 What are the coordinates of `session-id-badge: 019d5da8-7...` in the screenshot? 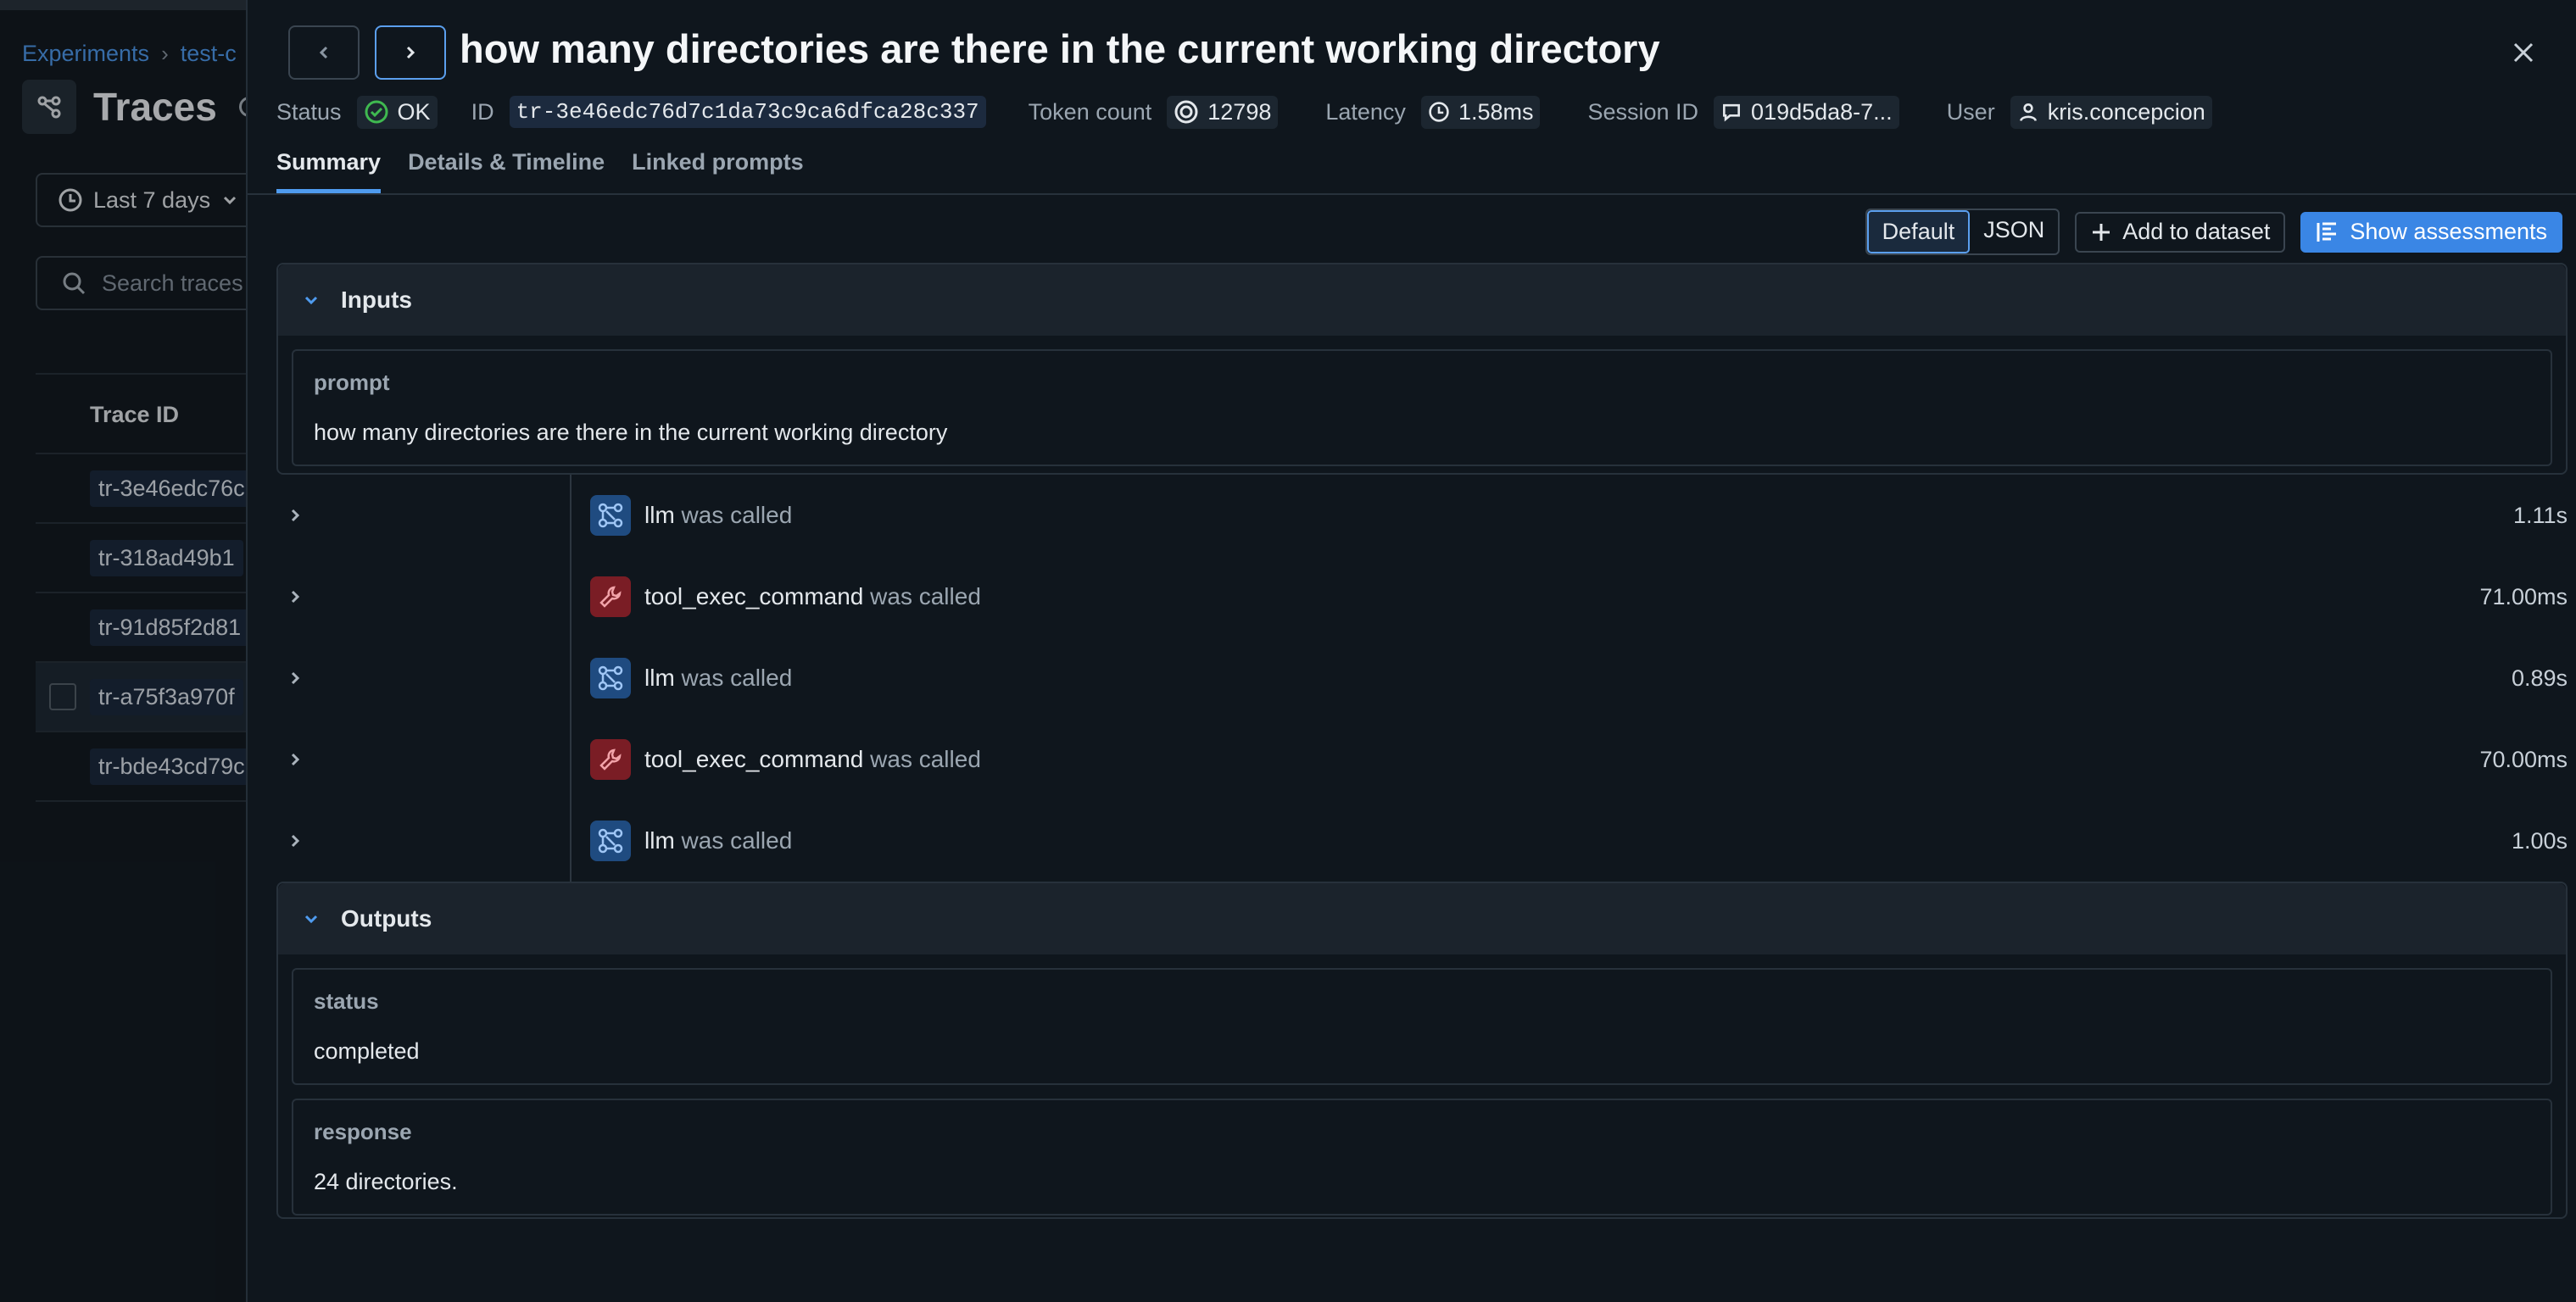 It's located at (1806, 112).